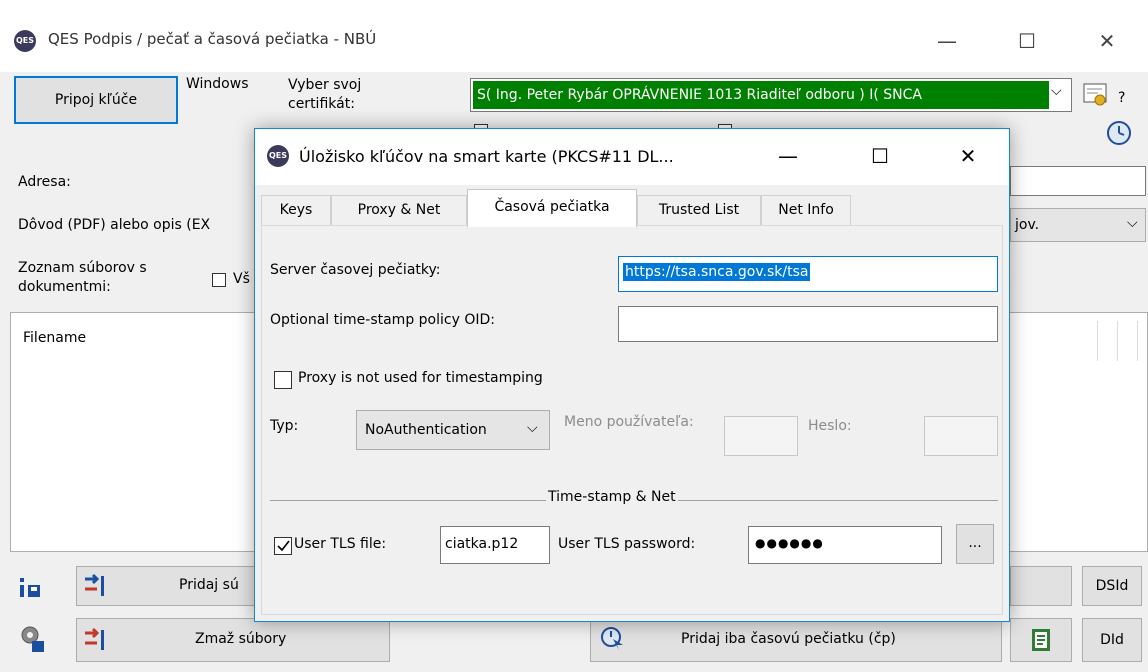 The width and height of the screenshot is (1148, 672). Describe the element at coordinates (54, 338) in the screenshot. I see `filename-column-header: Filename` at that location.